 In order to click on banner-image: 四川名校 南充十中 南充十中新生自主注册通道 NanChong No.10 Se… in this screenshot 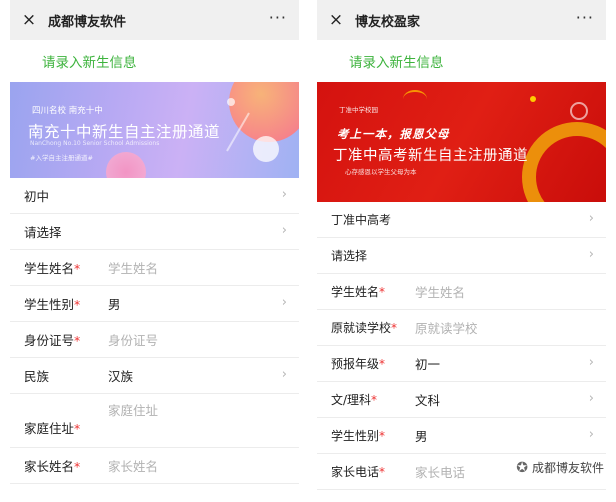, I will do `click(154, 130)`.